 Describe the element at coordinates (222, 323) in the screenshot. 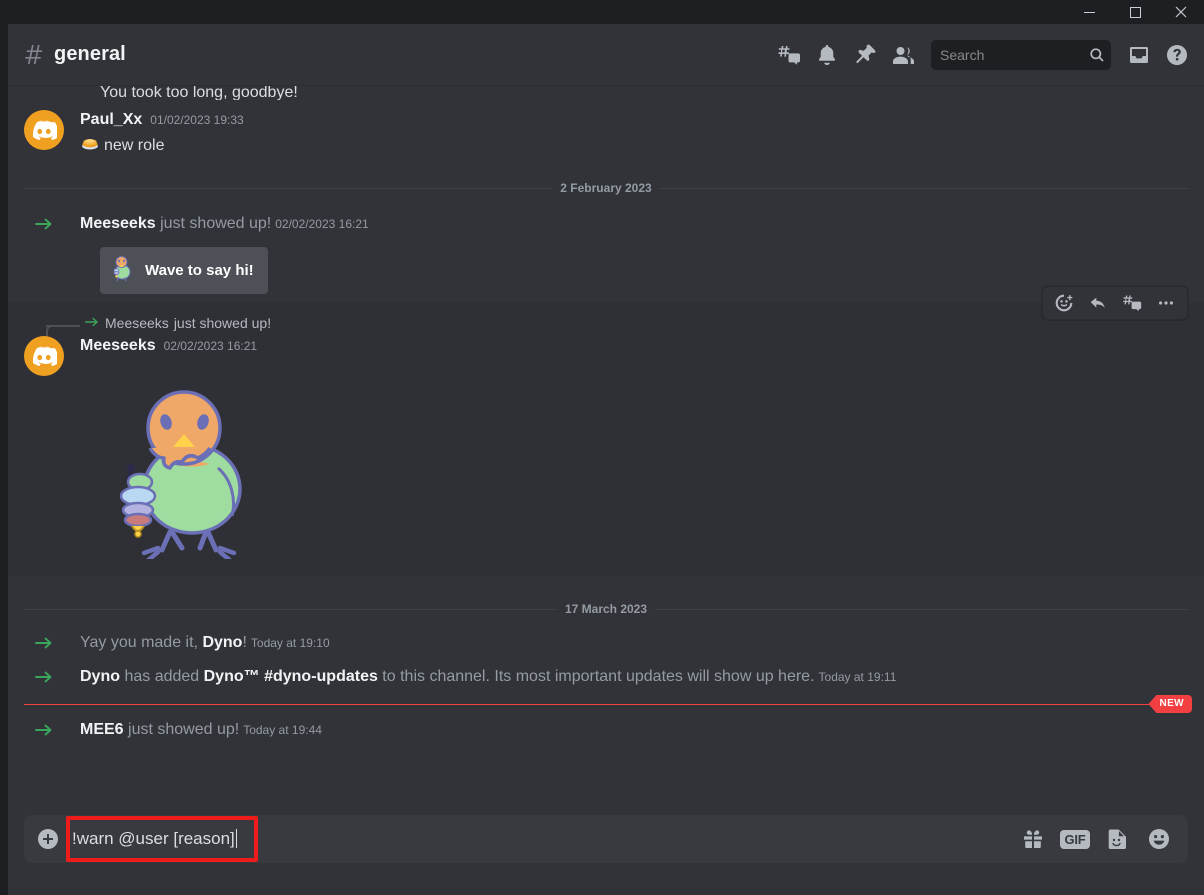

I see `reply-body: just showed up!` at that location.